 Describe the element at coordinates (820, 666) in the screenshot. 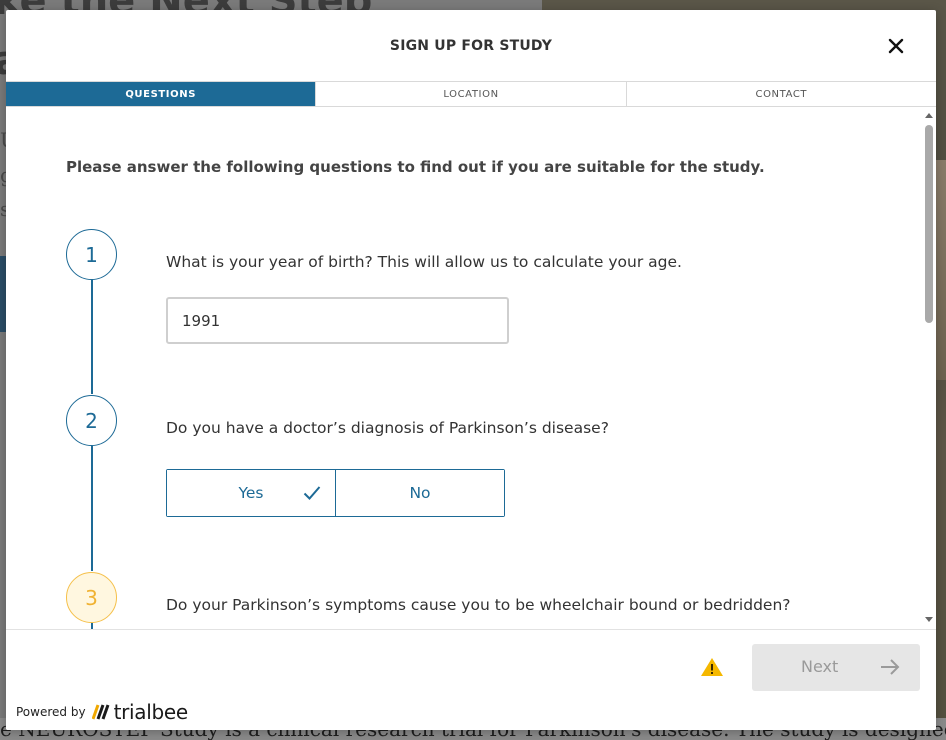

I see `next-label: Next` at that location.